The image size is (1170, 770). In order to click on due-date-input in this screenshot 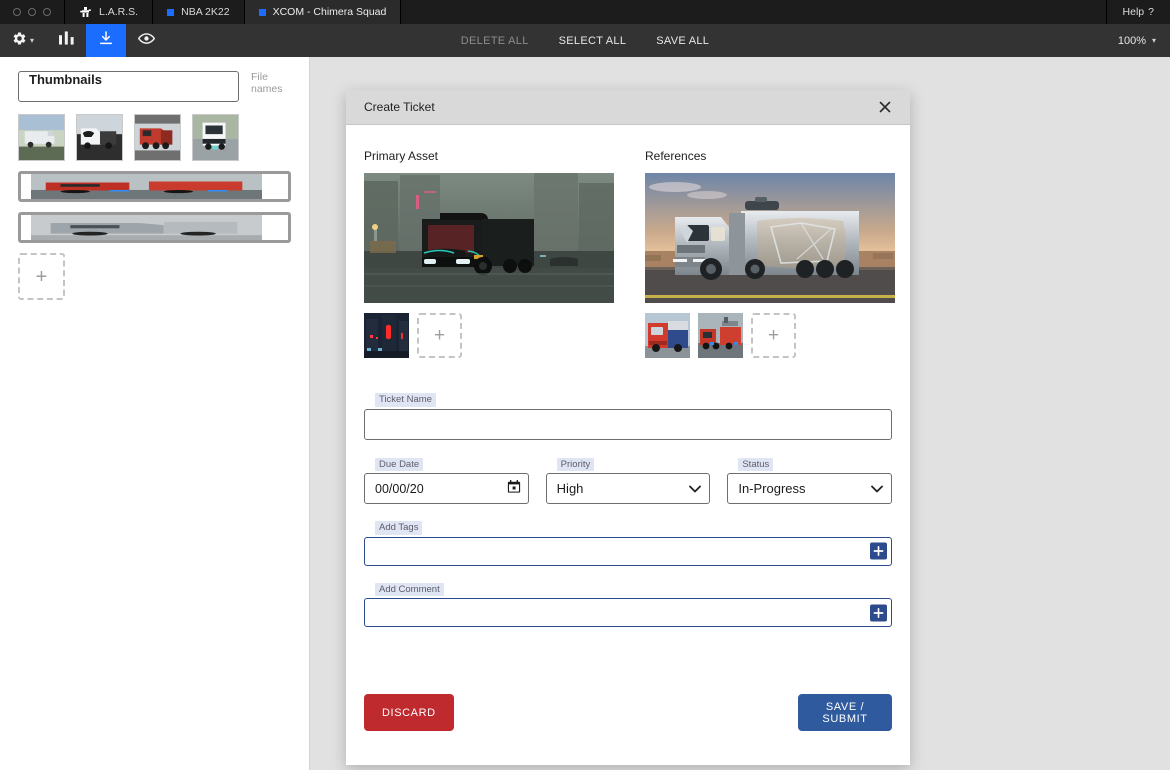, I will do `click(446, 488)`.